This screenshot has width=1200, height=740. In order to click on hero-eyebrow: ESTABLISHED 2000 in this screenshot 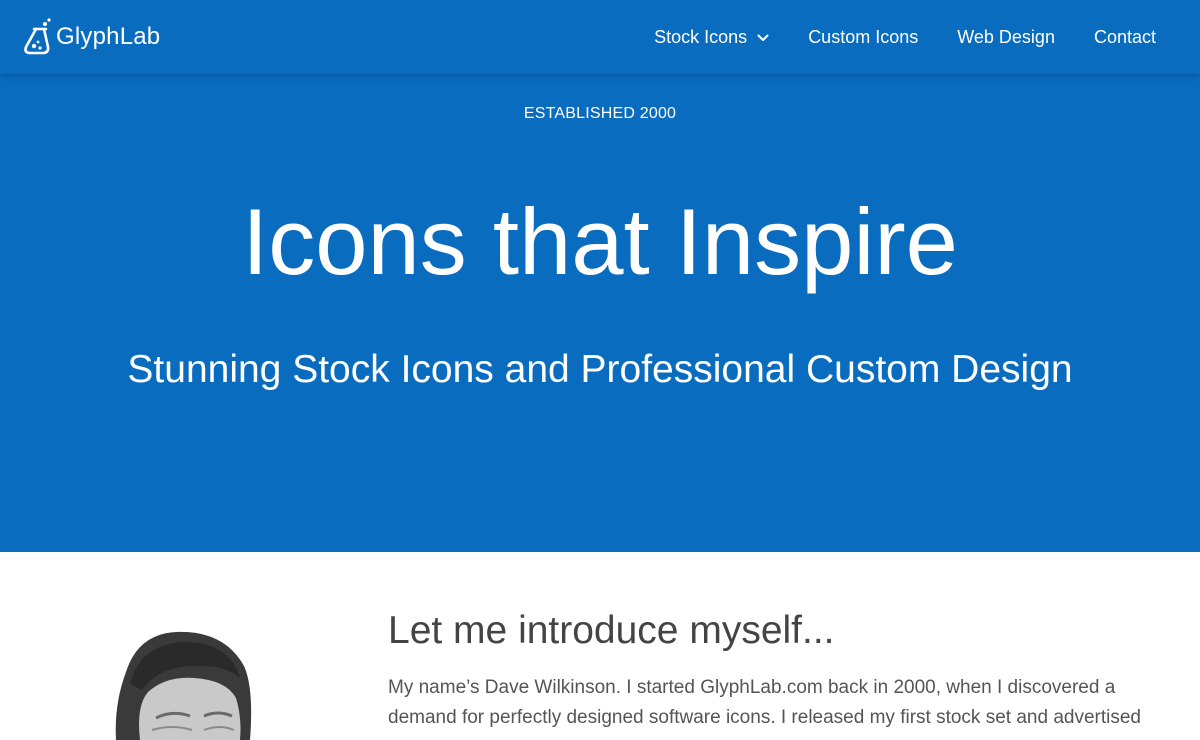, I will do `click(600, 113)`.